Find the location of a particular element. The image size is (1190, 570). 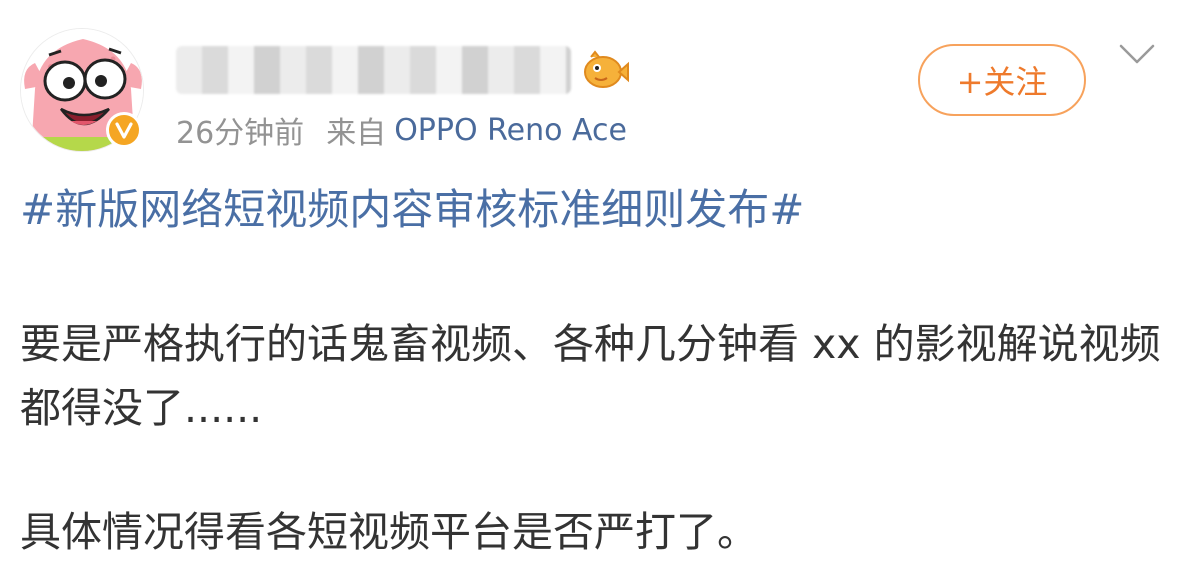

username-row is located at coordinates (402, 70).